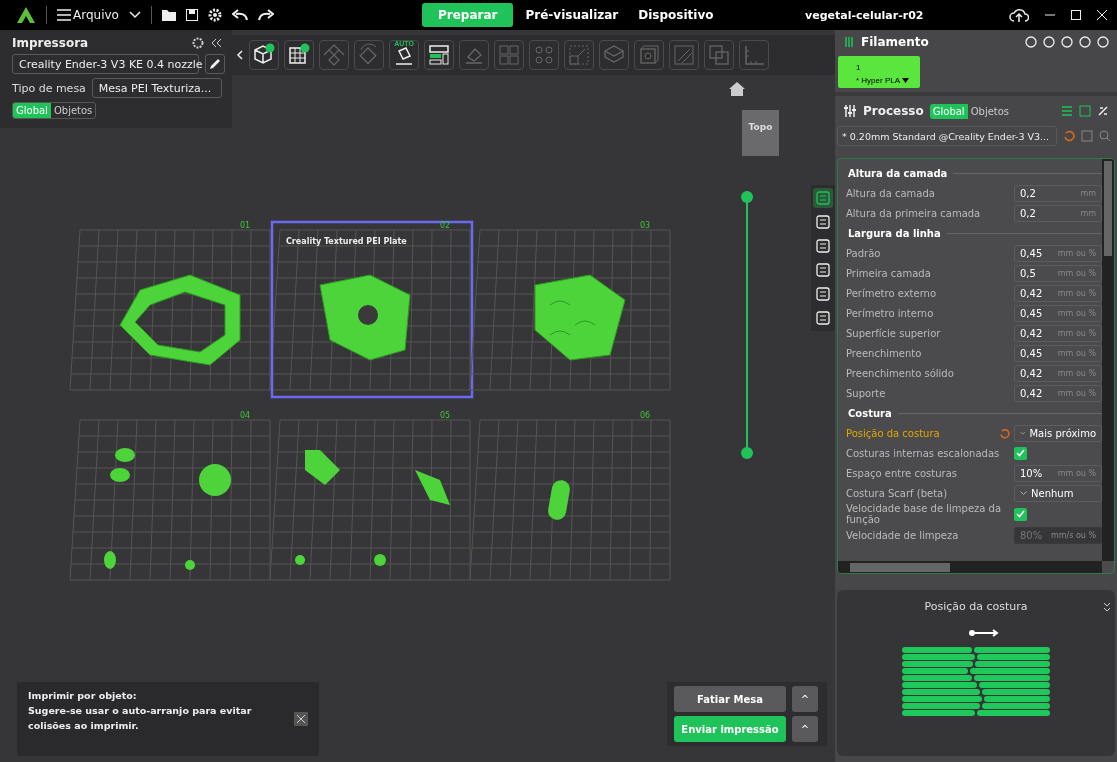  Describe the element at coordinates (864, 253) in the screenshot. I see `setting-label: Padrão` at that location.